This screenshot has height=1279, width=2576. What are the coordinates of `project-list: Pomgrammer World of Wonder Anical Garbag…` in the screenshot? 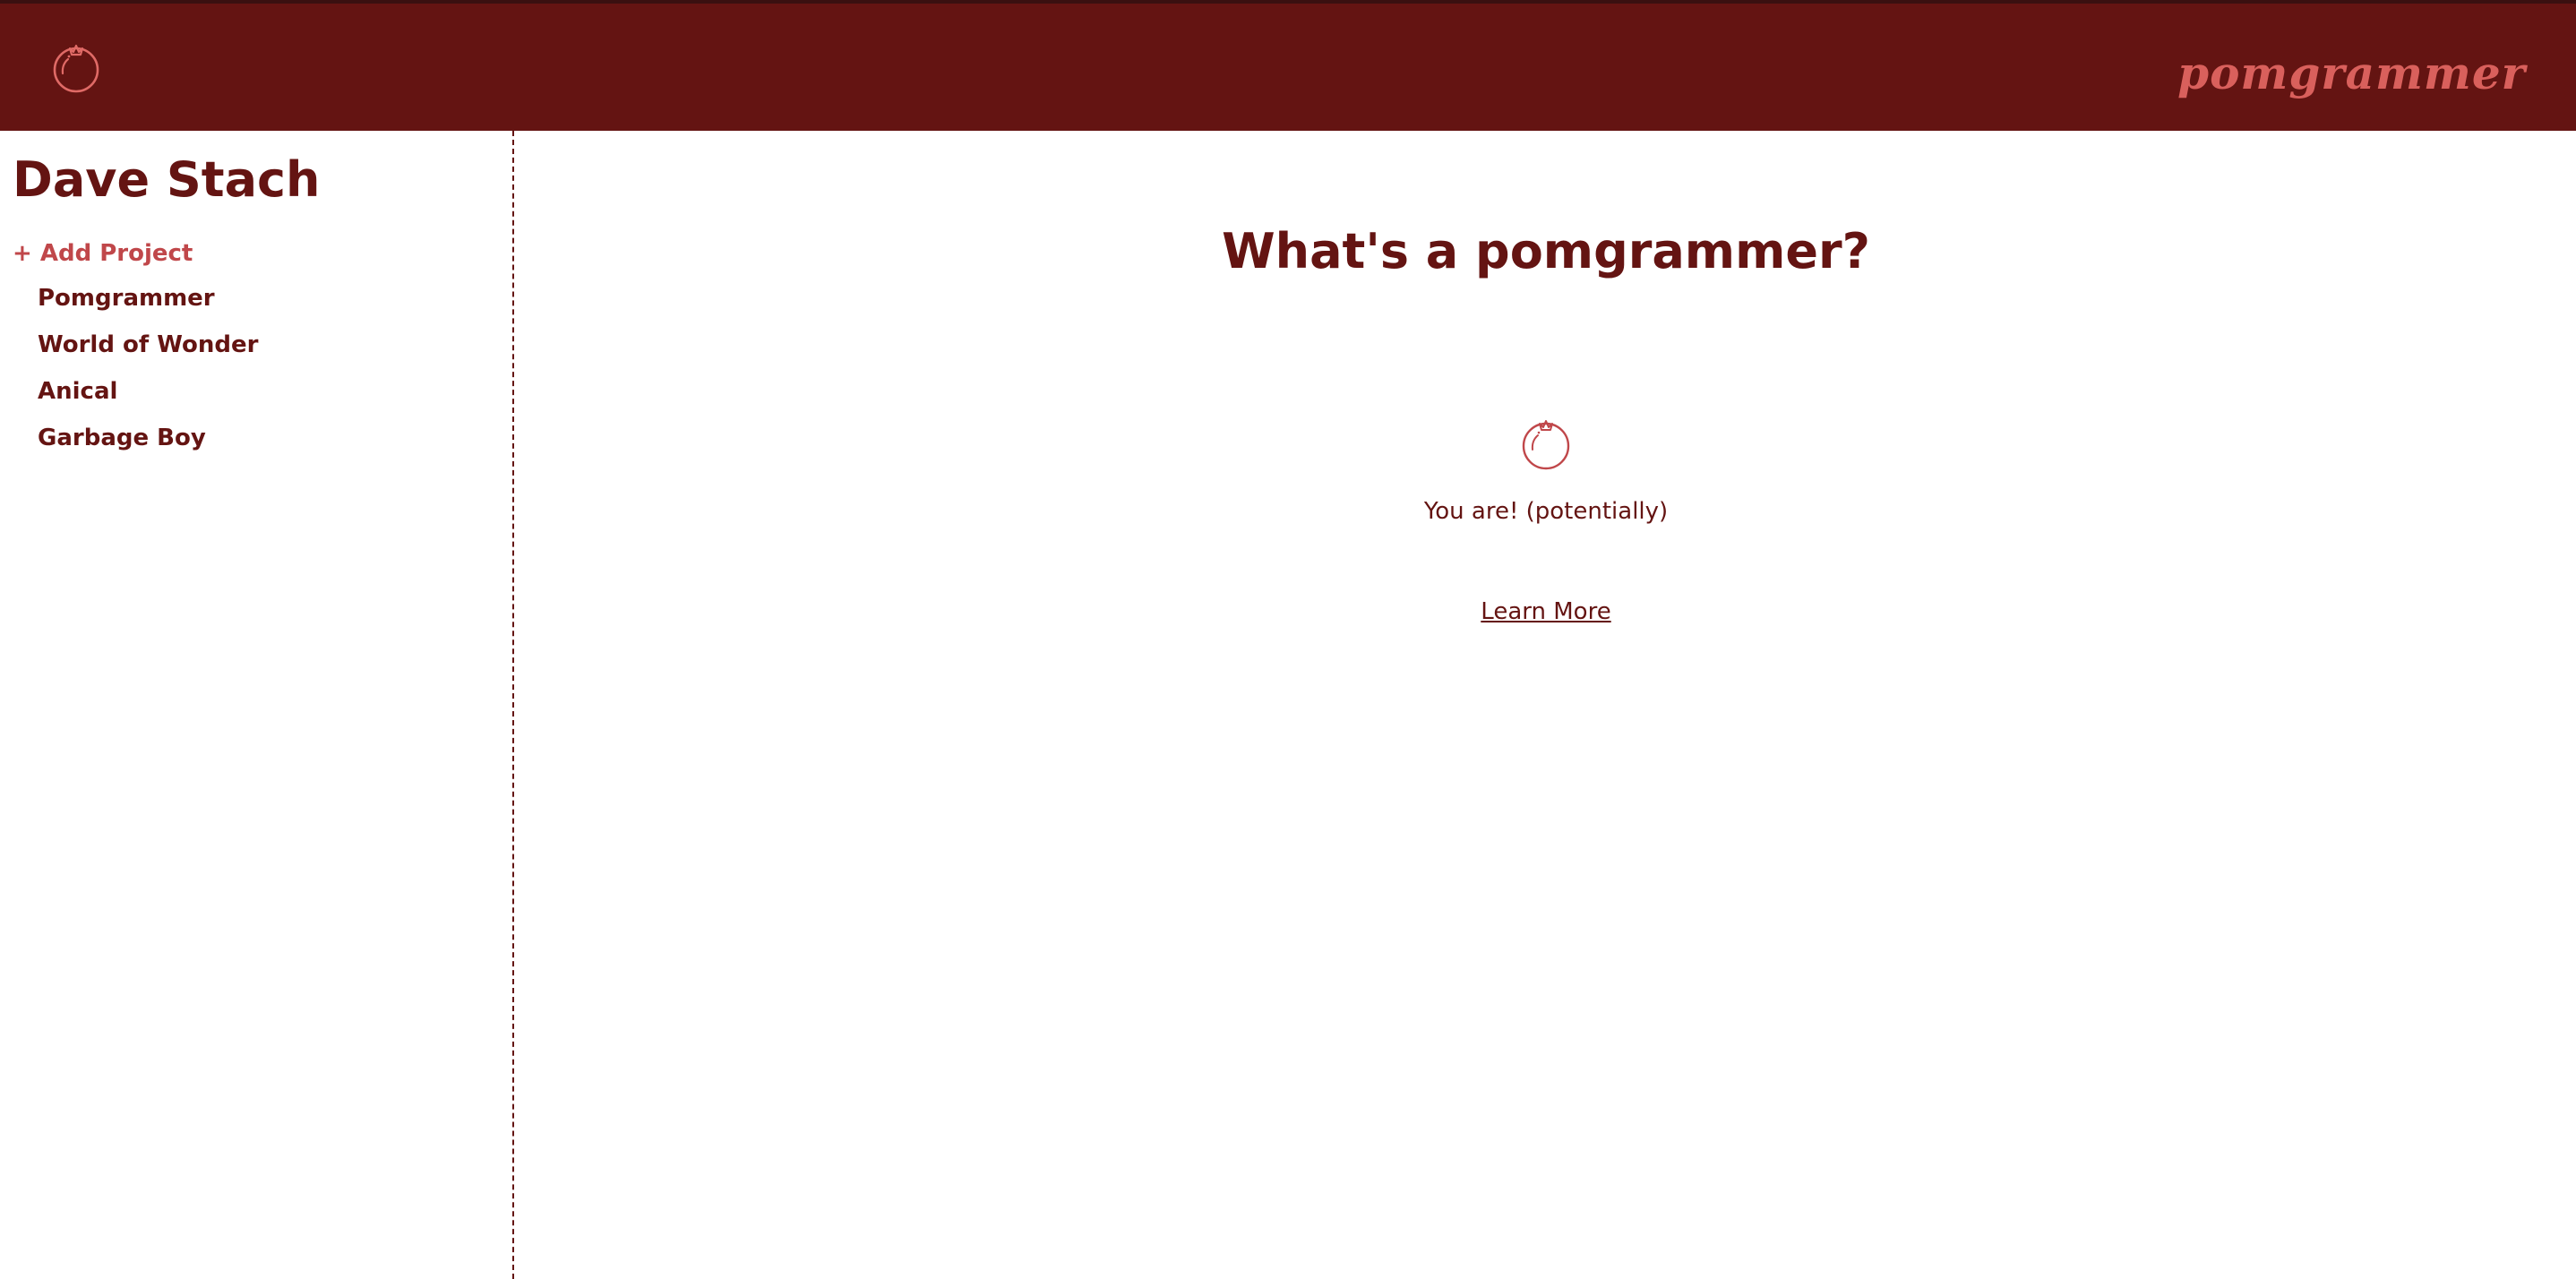 It's located at (148, 376).